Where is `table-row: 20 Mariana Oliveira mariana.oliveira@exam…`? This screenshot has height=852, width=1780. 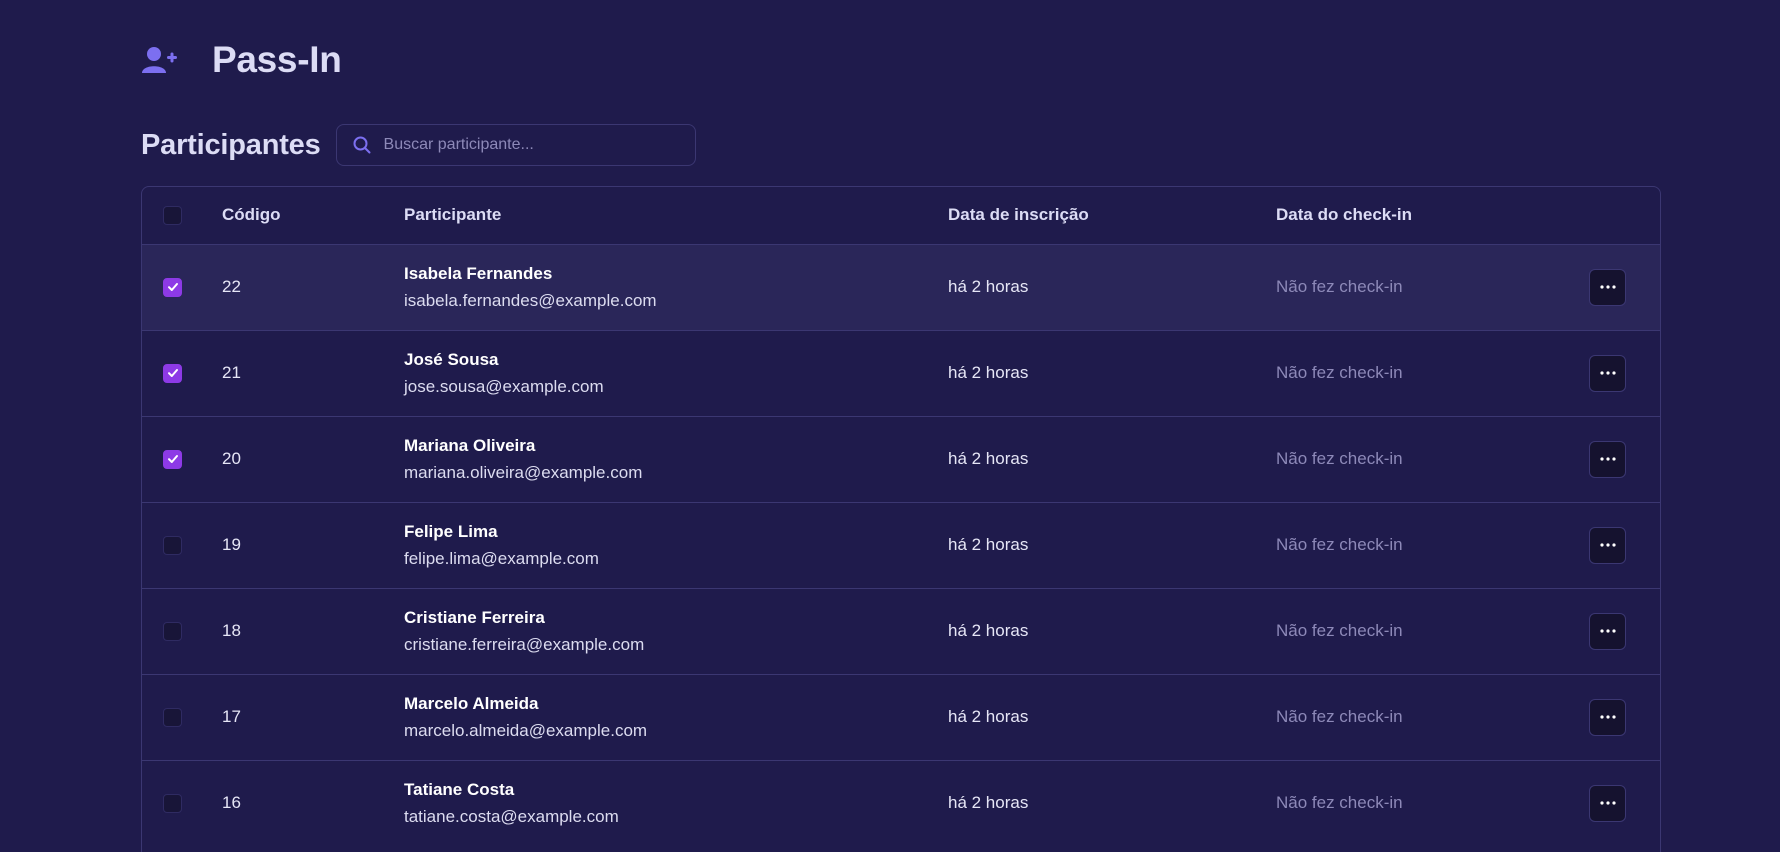
table-row: 20 Mariana Oliveira mariana.oliveira@exam… is located at coordinates (901, 459).